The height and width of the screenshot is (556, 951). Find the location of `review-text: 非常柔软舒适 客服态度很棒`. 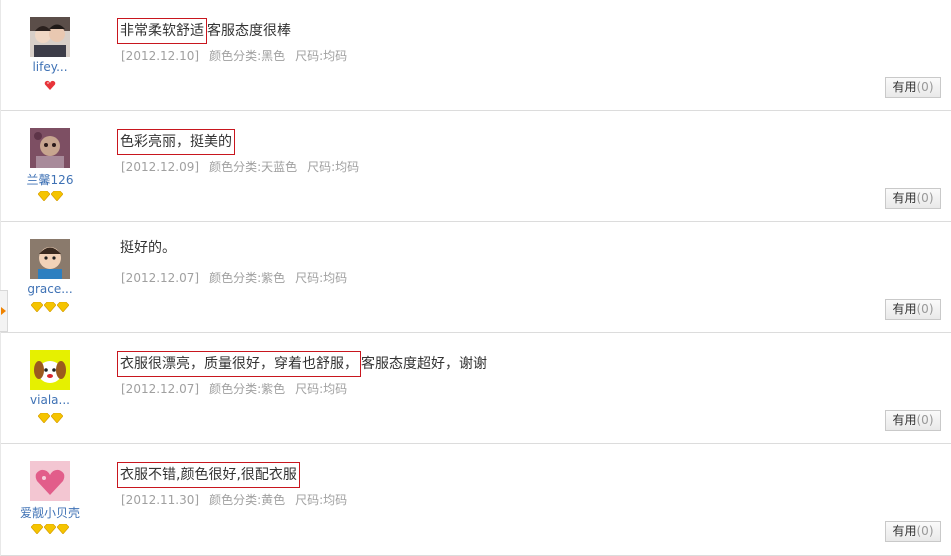

review-text: 非常柔软舒适 客服态度很棒 is located at coordinates (204, 31).